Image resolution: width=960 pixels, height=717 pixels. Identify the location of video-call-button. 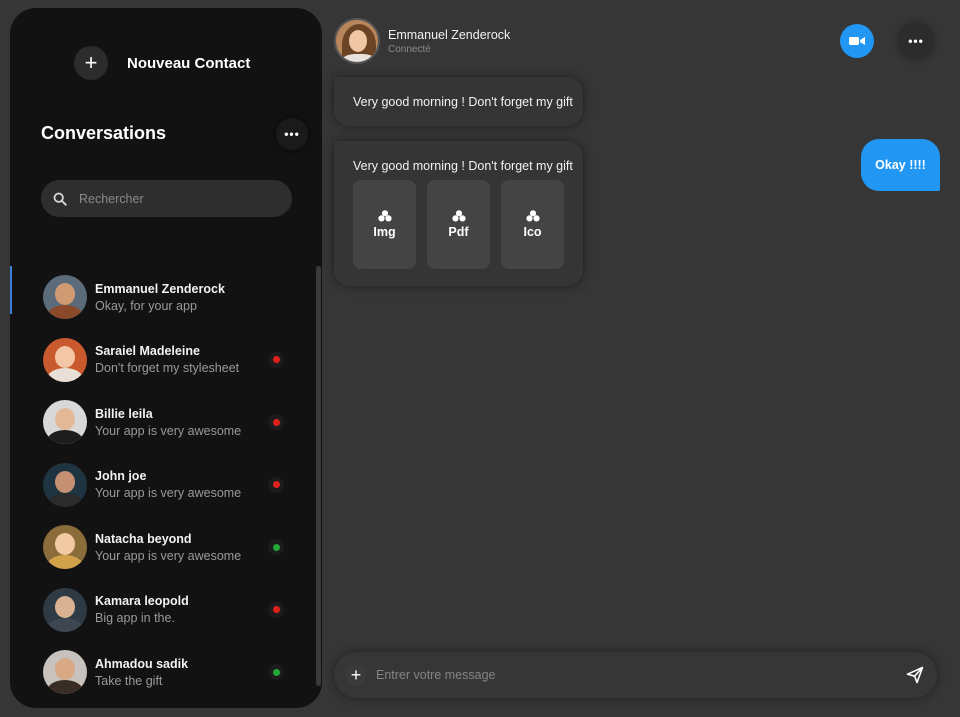
(857, 41).